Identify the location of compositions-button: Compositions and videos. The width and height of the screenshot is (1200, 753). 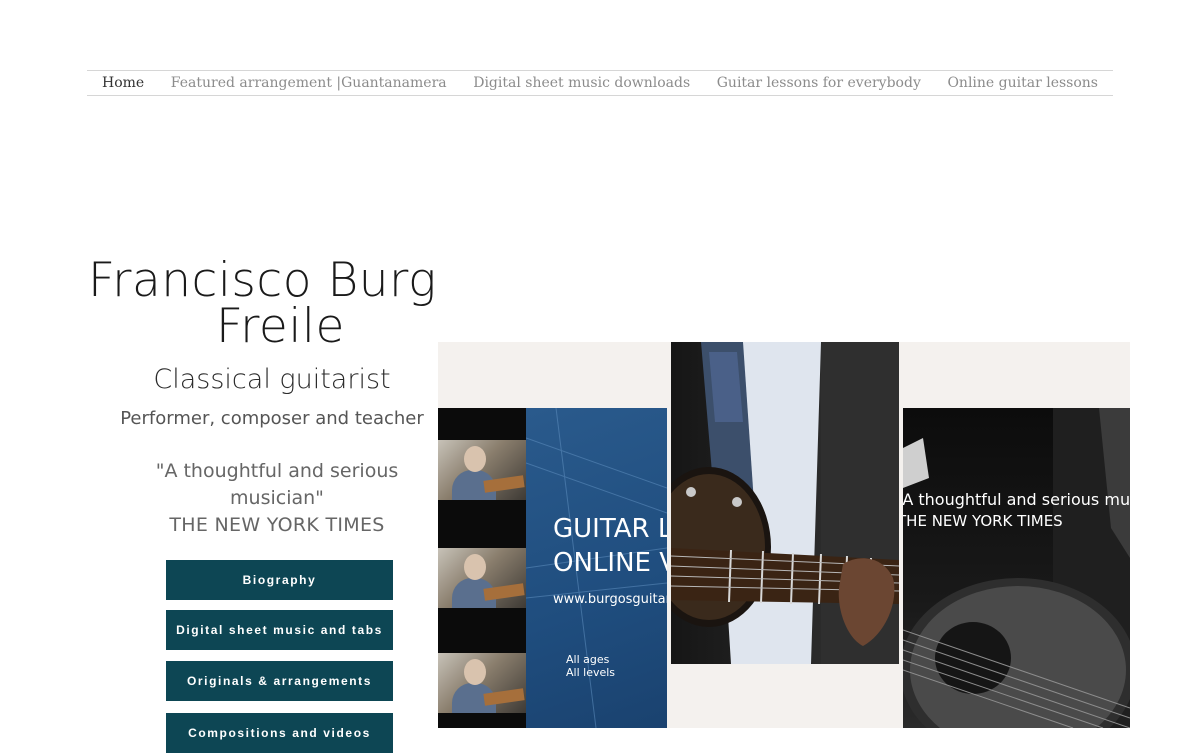
(279, 733).